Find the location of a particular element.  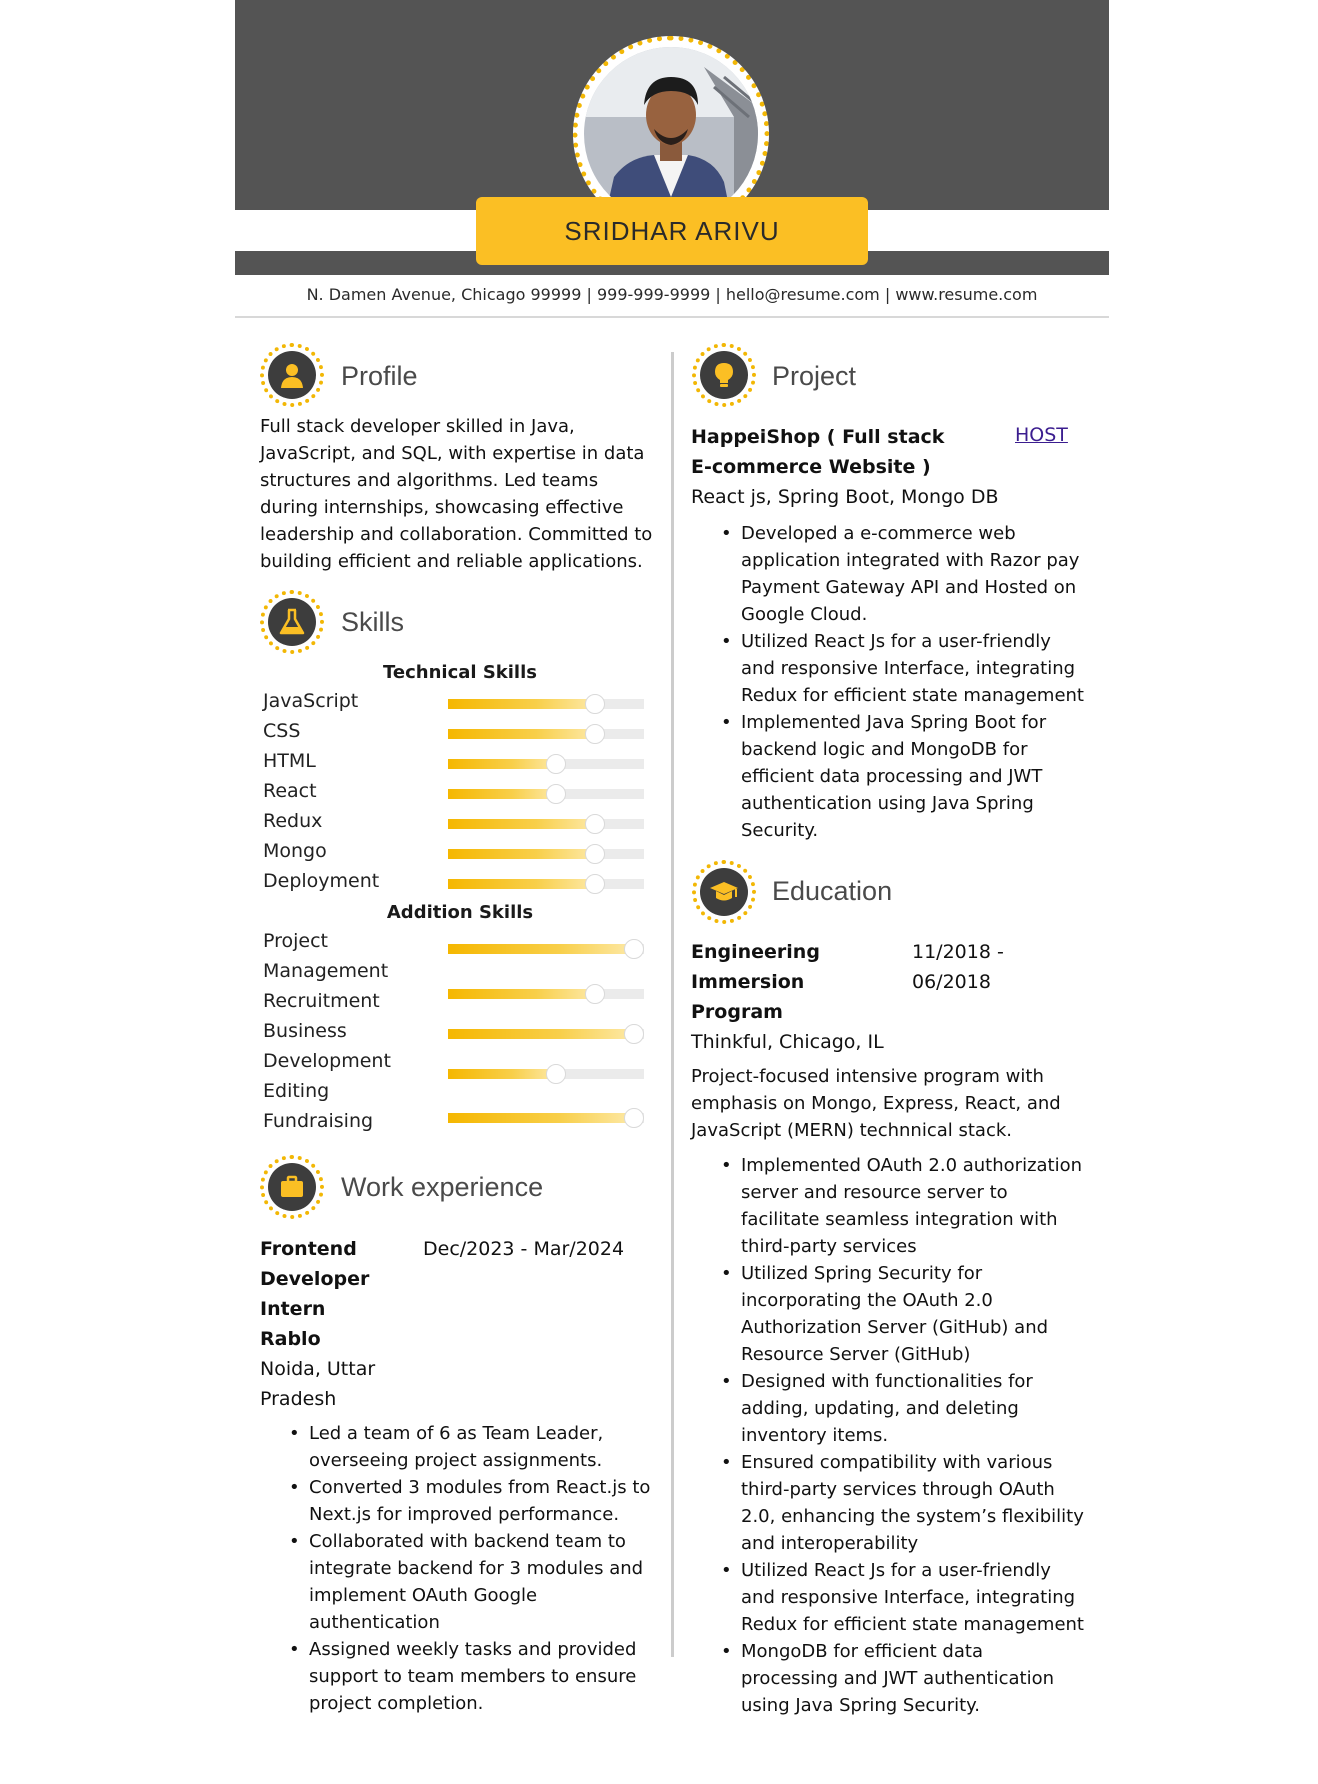

bullet-line: and responsive Interface, integrating is located at coordinates (908, 668).